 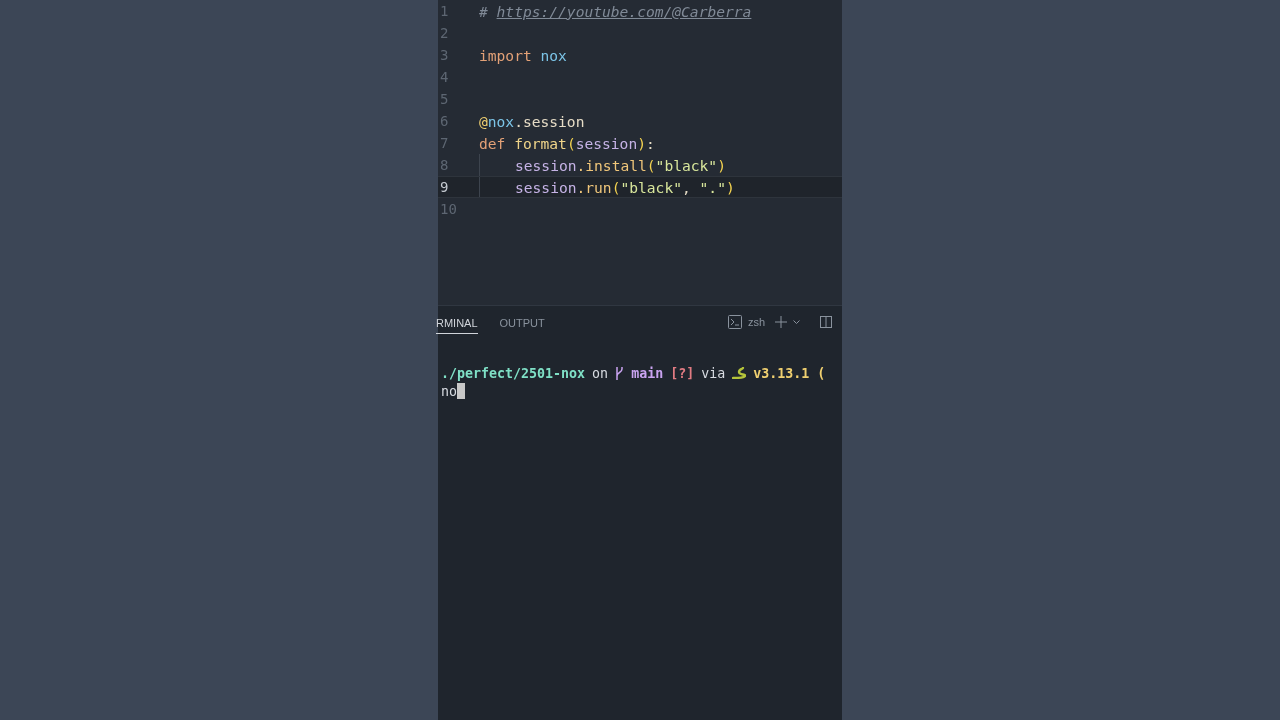 What do you see at coordinates (444, 121) in the screenshot?
I see `line-number: 6` at bounding box center [444, 121].